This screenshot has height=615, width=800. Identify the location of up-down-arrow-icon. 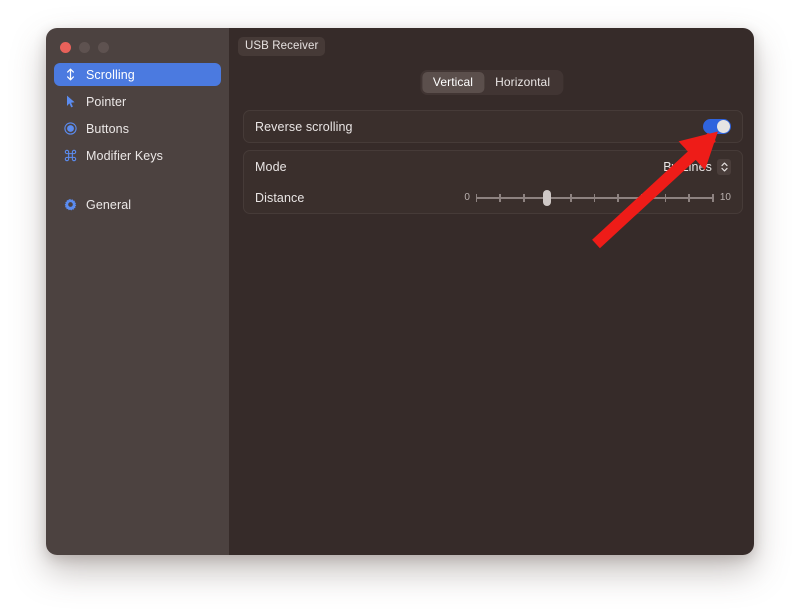
(70, 74).